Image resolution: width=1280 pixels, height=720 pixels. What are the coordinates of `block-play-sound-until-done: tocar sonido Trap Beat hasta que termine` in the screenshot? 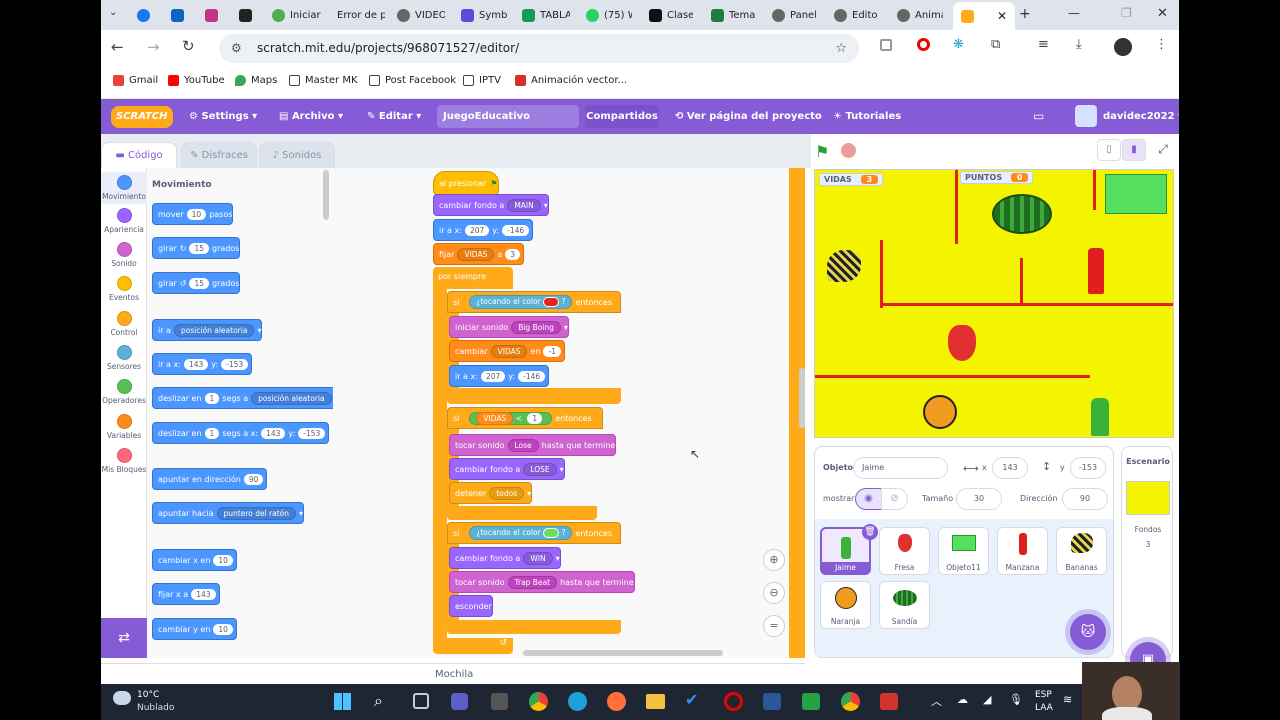 It's located at (542, 582).